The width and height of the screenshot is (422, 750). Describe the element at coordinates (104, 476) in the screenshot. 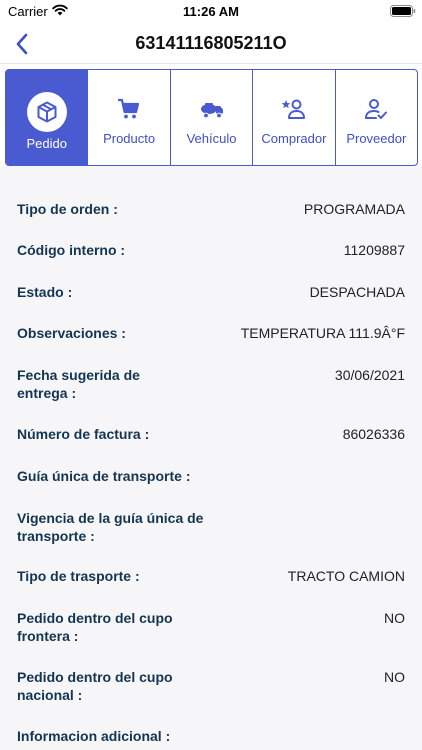

I see `detail-label: Guía única de transporte :` at that location.